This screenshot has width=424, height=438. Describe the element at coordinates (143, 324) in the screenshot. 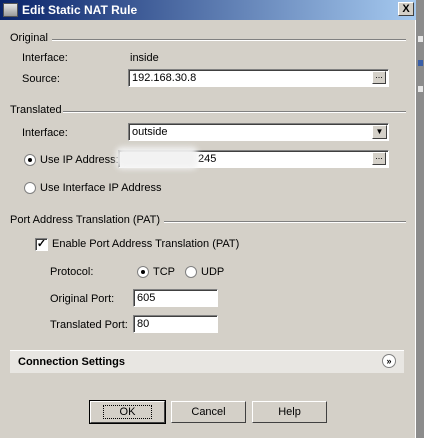

I see `translated-port-value: 80` at that location.